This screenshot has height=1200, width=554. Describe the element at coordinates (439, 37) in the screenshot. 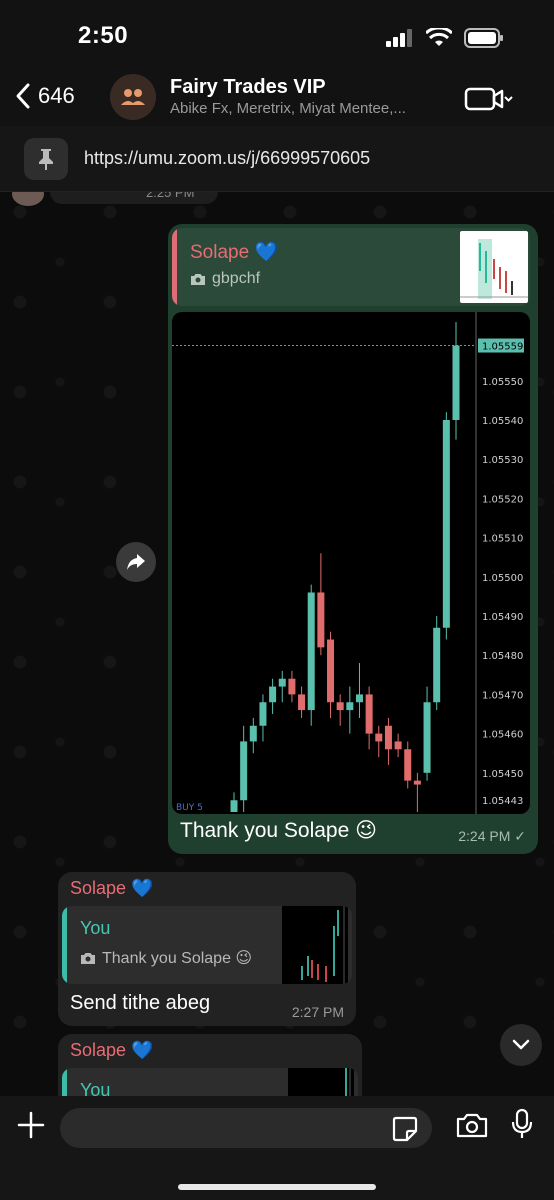

I see `wifi-icon` at that location.